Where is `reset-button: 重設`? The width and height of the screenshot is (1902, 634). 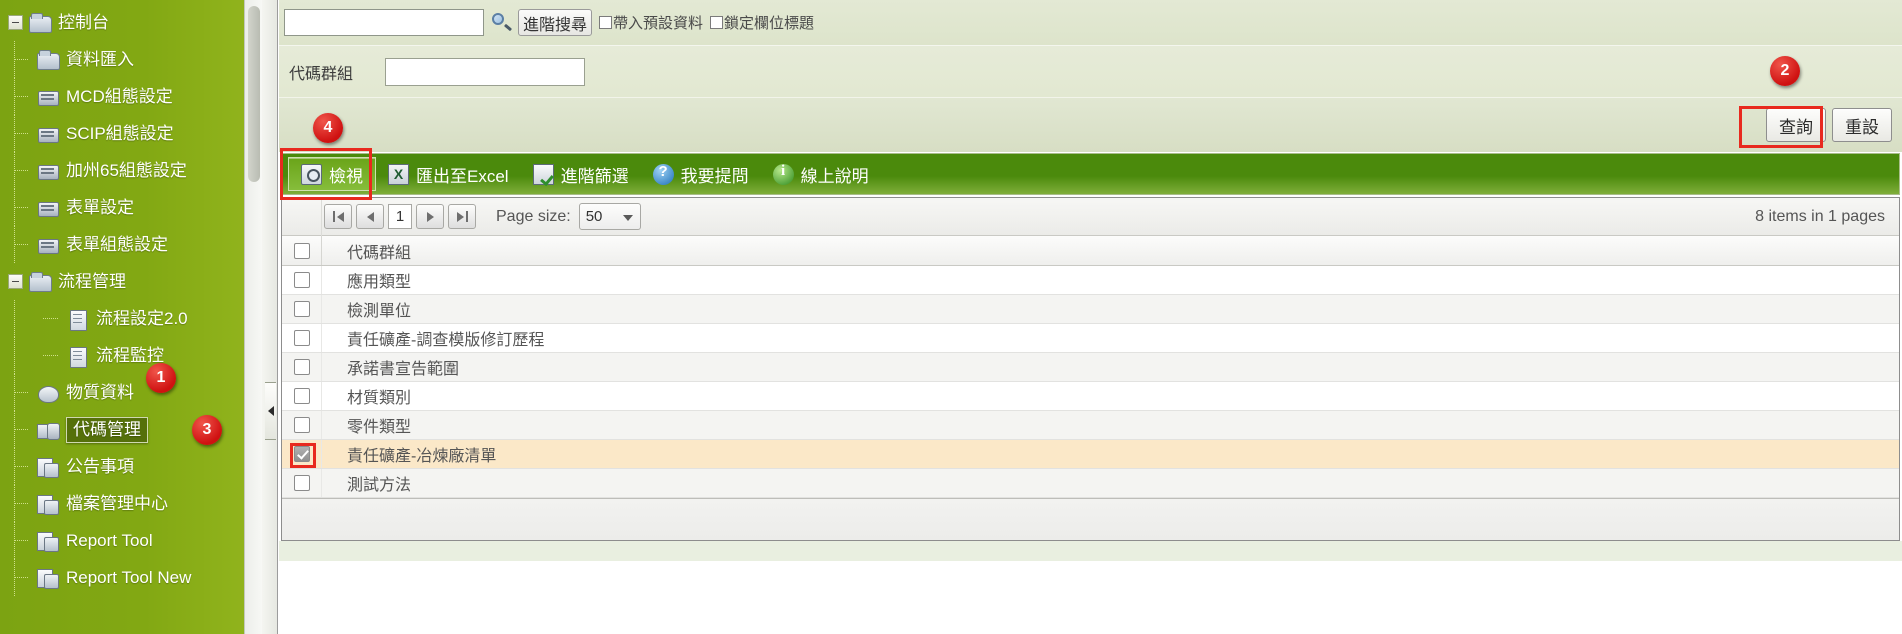
reset-button: 重設 is located at coordinates (1862, 125).